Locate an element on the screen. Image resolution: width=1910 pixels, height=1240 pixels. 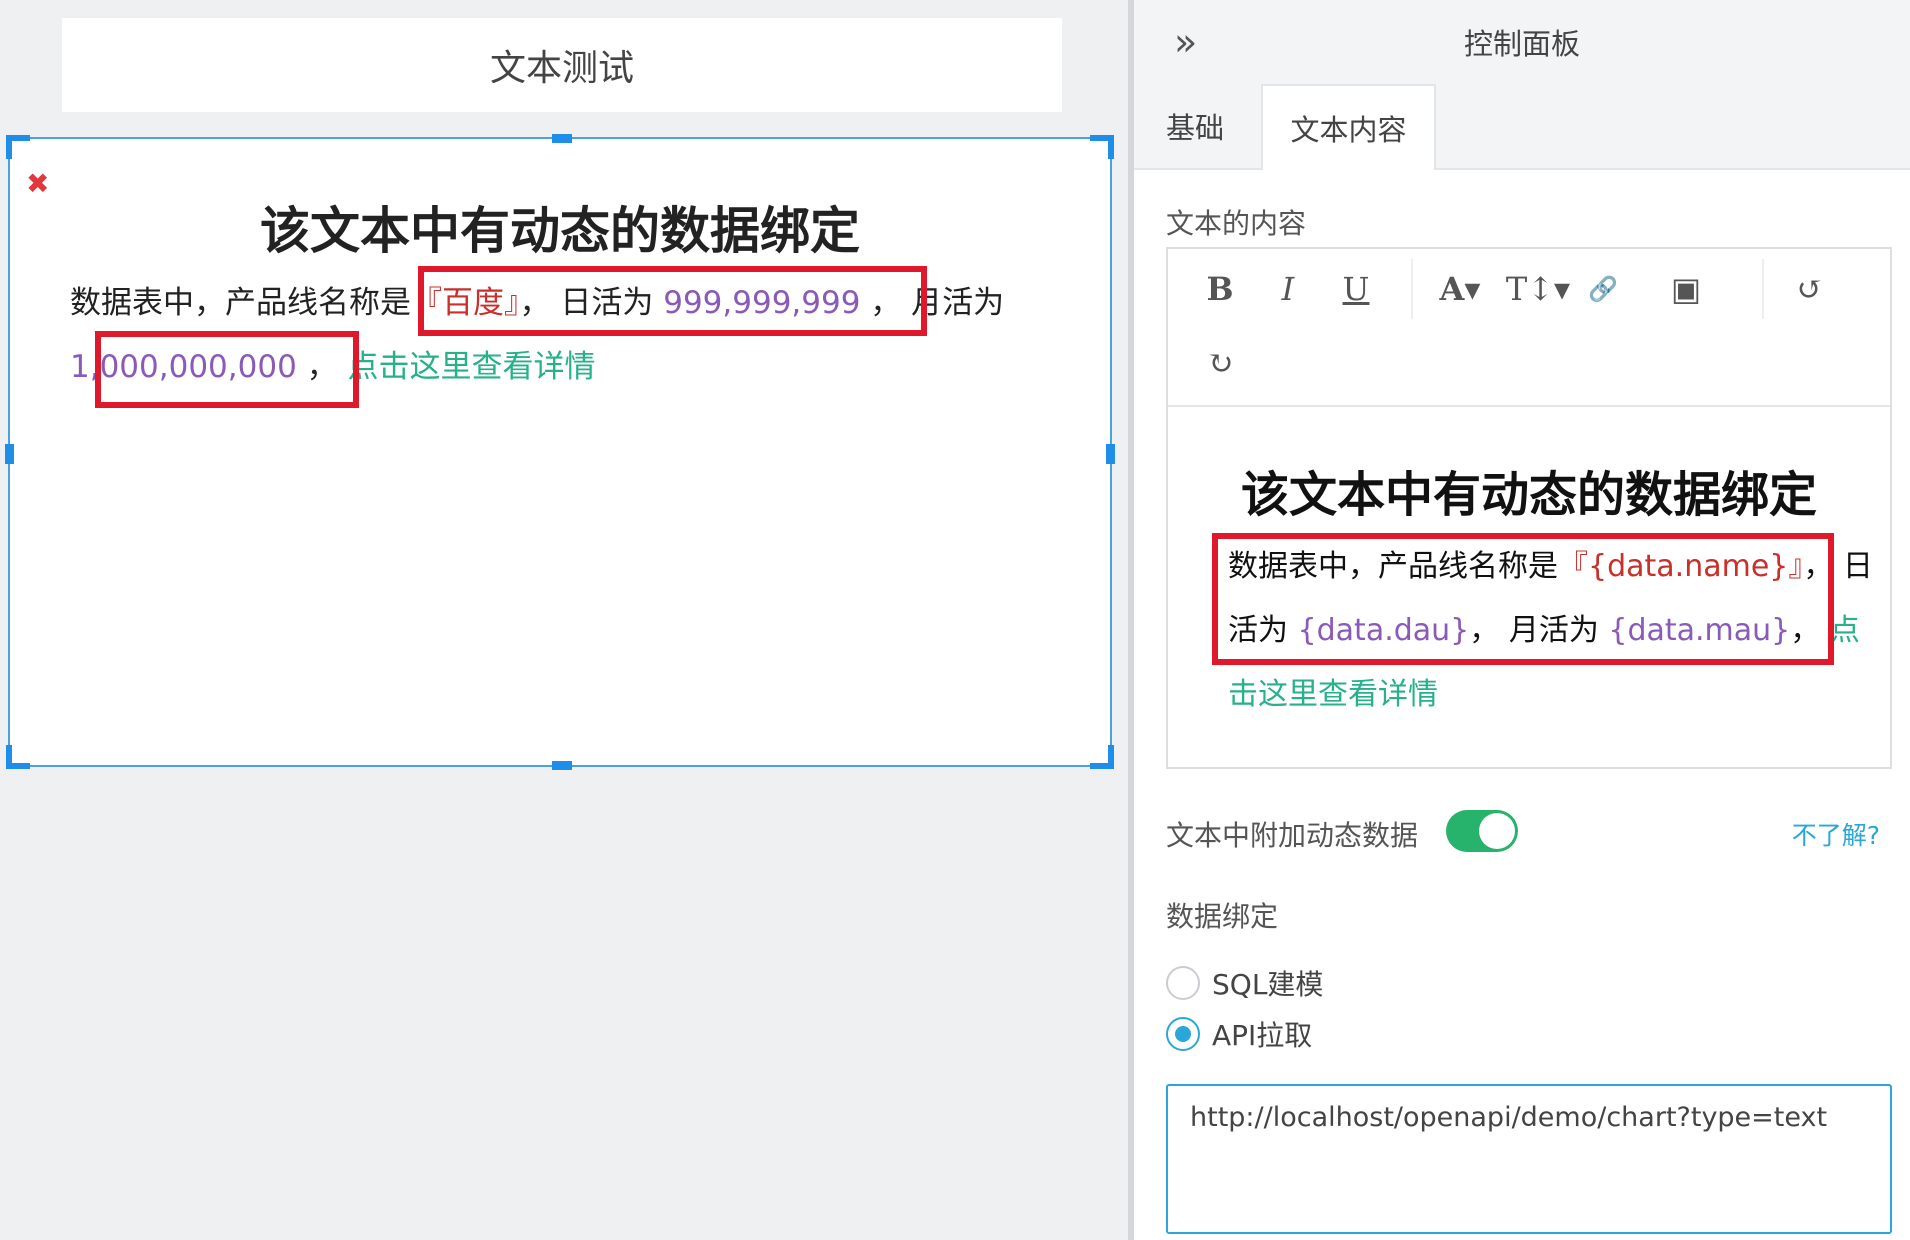
panel-title: 控制面板 is located at coordinates (1521, 44).